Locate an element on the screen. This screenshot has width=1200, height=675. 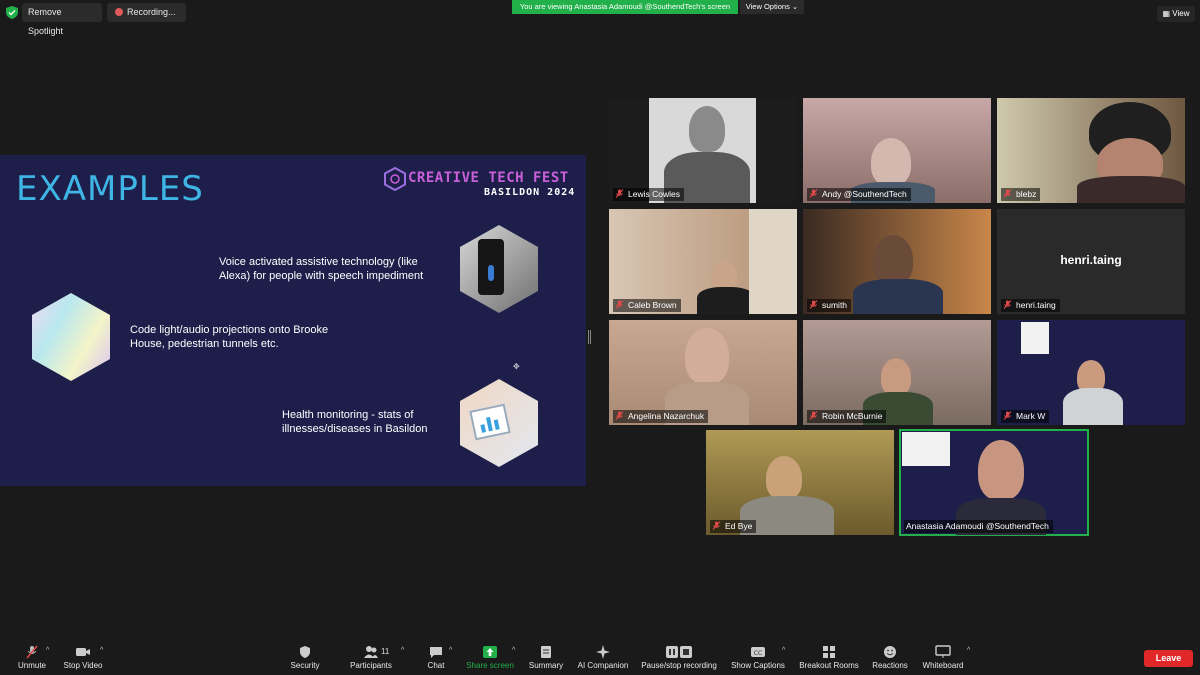
participant-tile: blebz is located at coordinates (1091, 150).